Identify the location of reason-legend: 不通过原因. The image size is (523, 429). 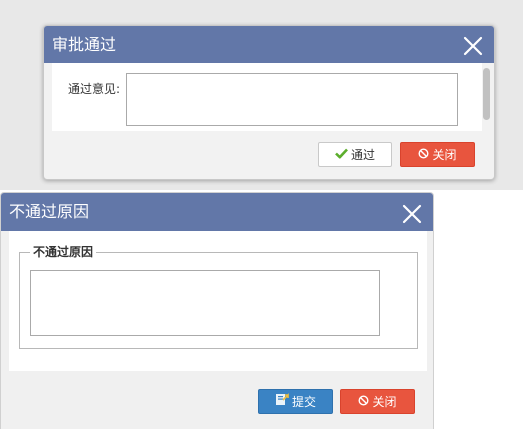
(63, 252).